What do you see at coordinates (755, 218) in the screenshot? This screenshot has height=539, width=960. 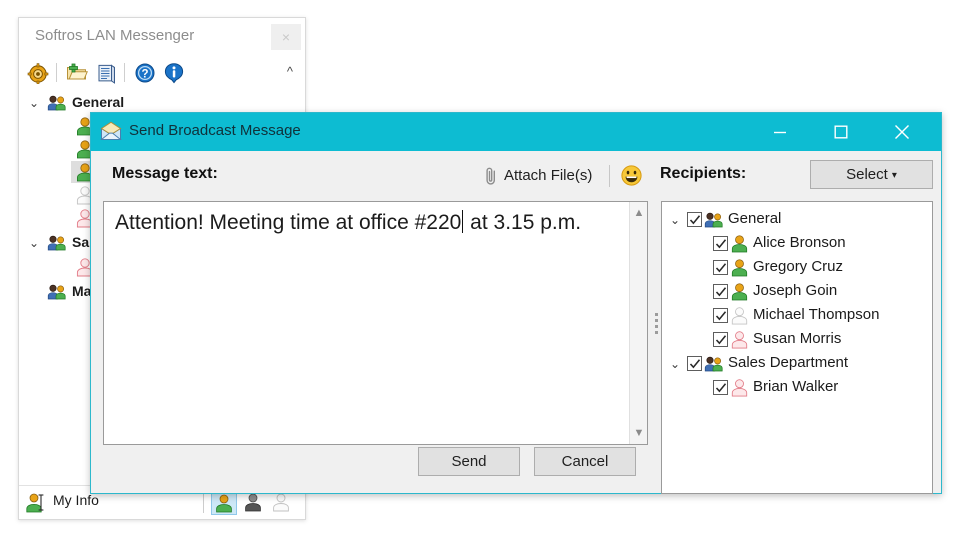 I see `recipient-label: General` at bounding box center [755, 218].